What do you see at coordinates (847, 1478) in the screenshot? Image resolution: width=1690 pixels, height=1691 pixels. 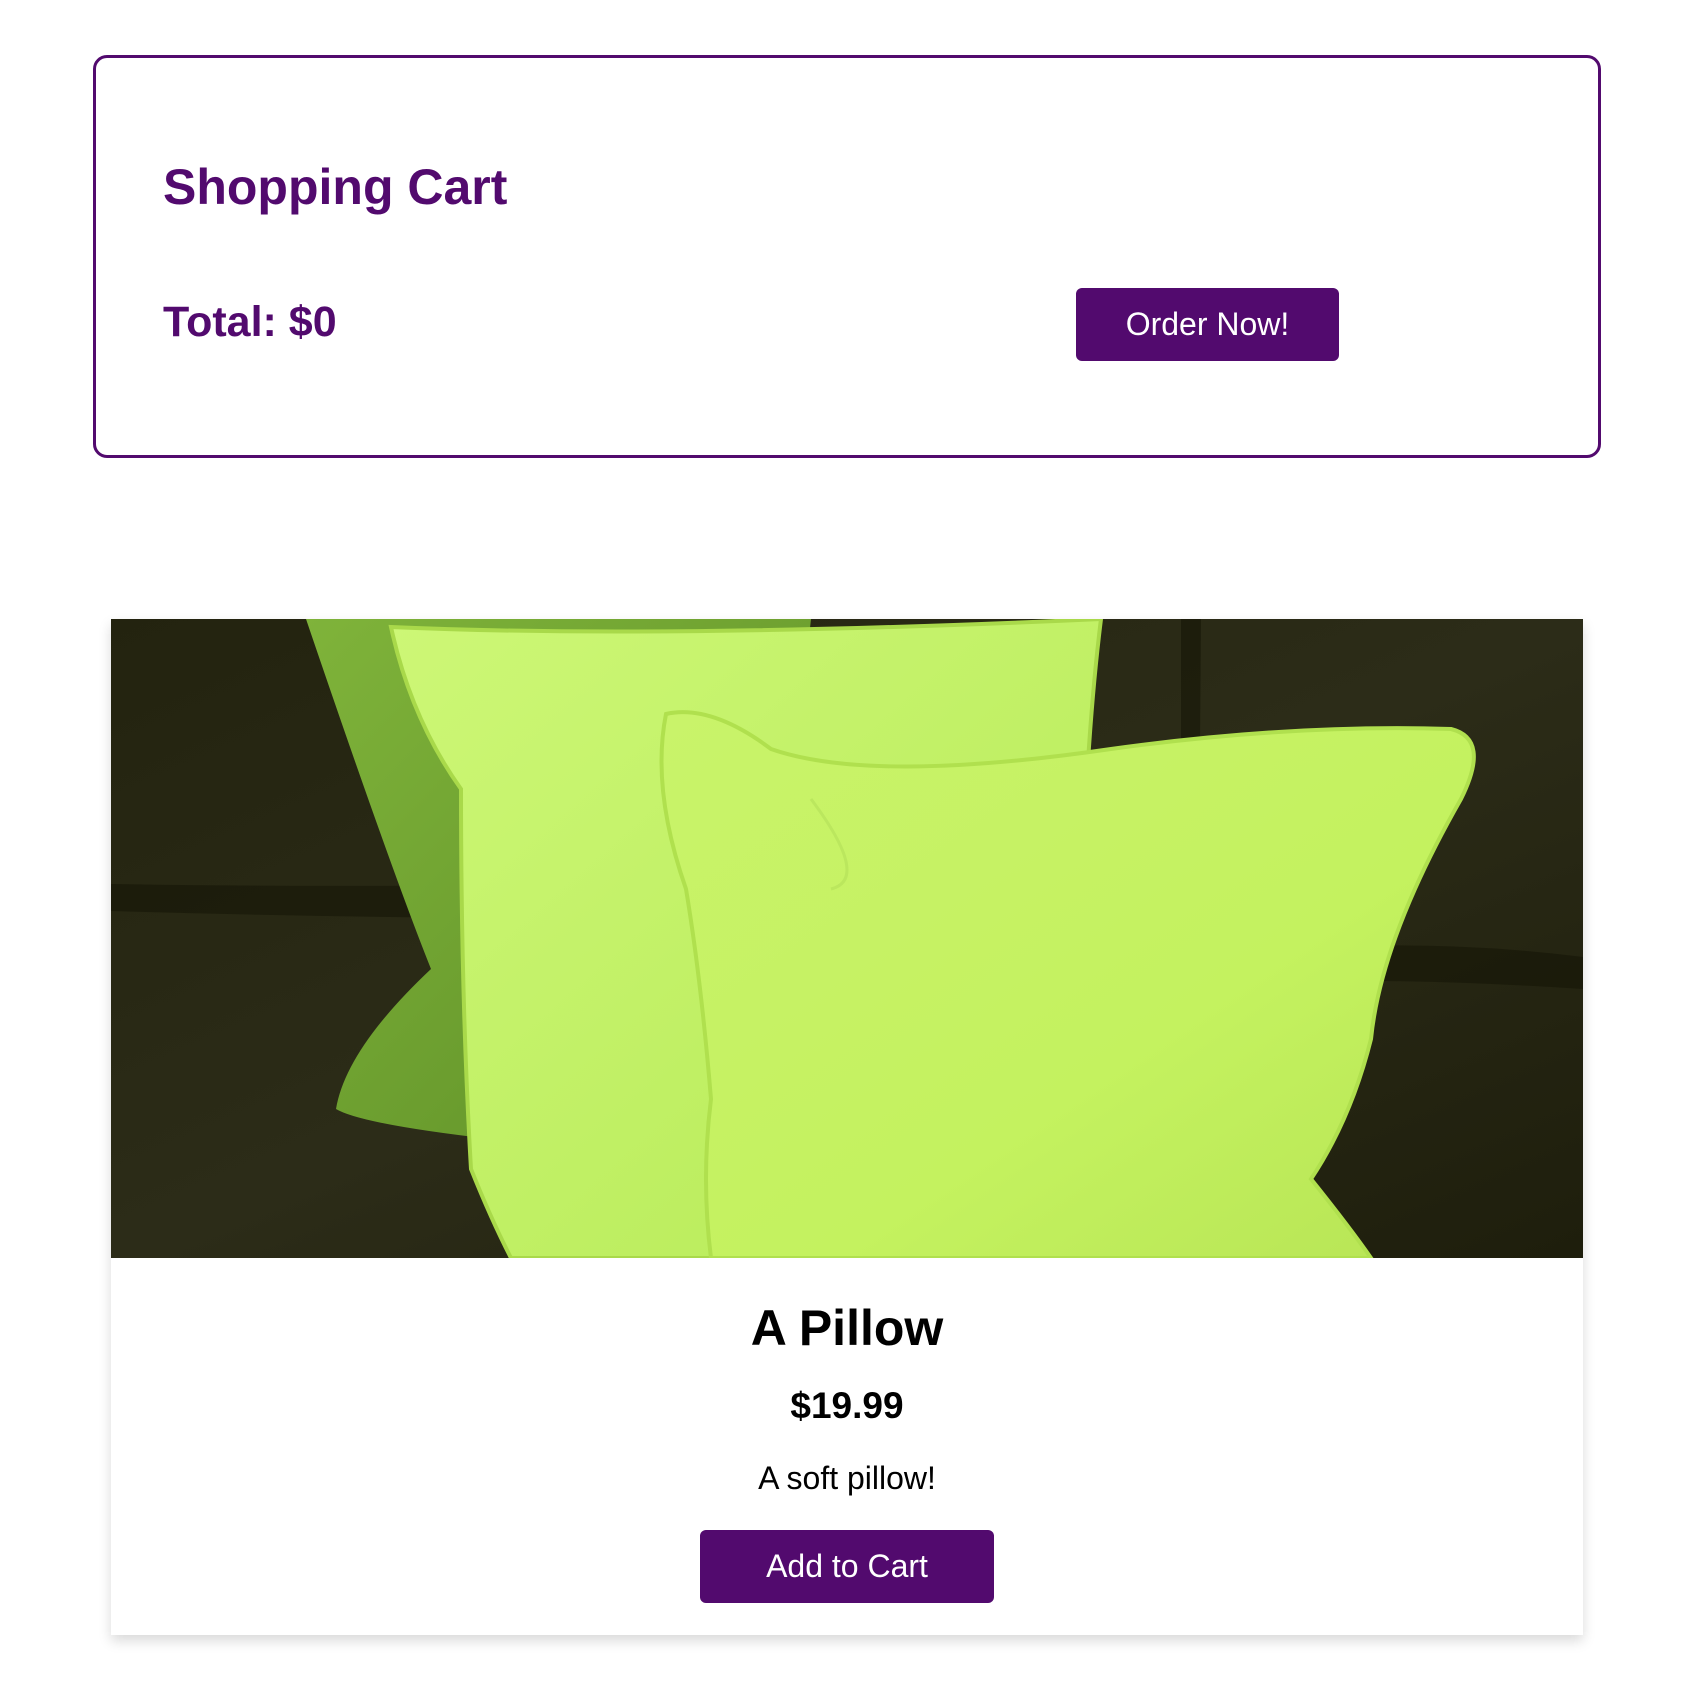 I see `product-description: A soft pillow!` at bounding box center [847, 1478].